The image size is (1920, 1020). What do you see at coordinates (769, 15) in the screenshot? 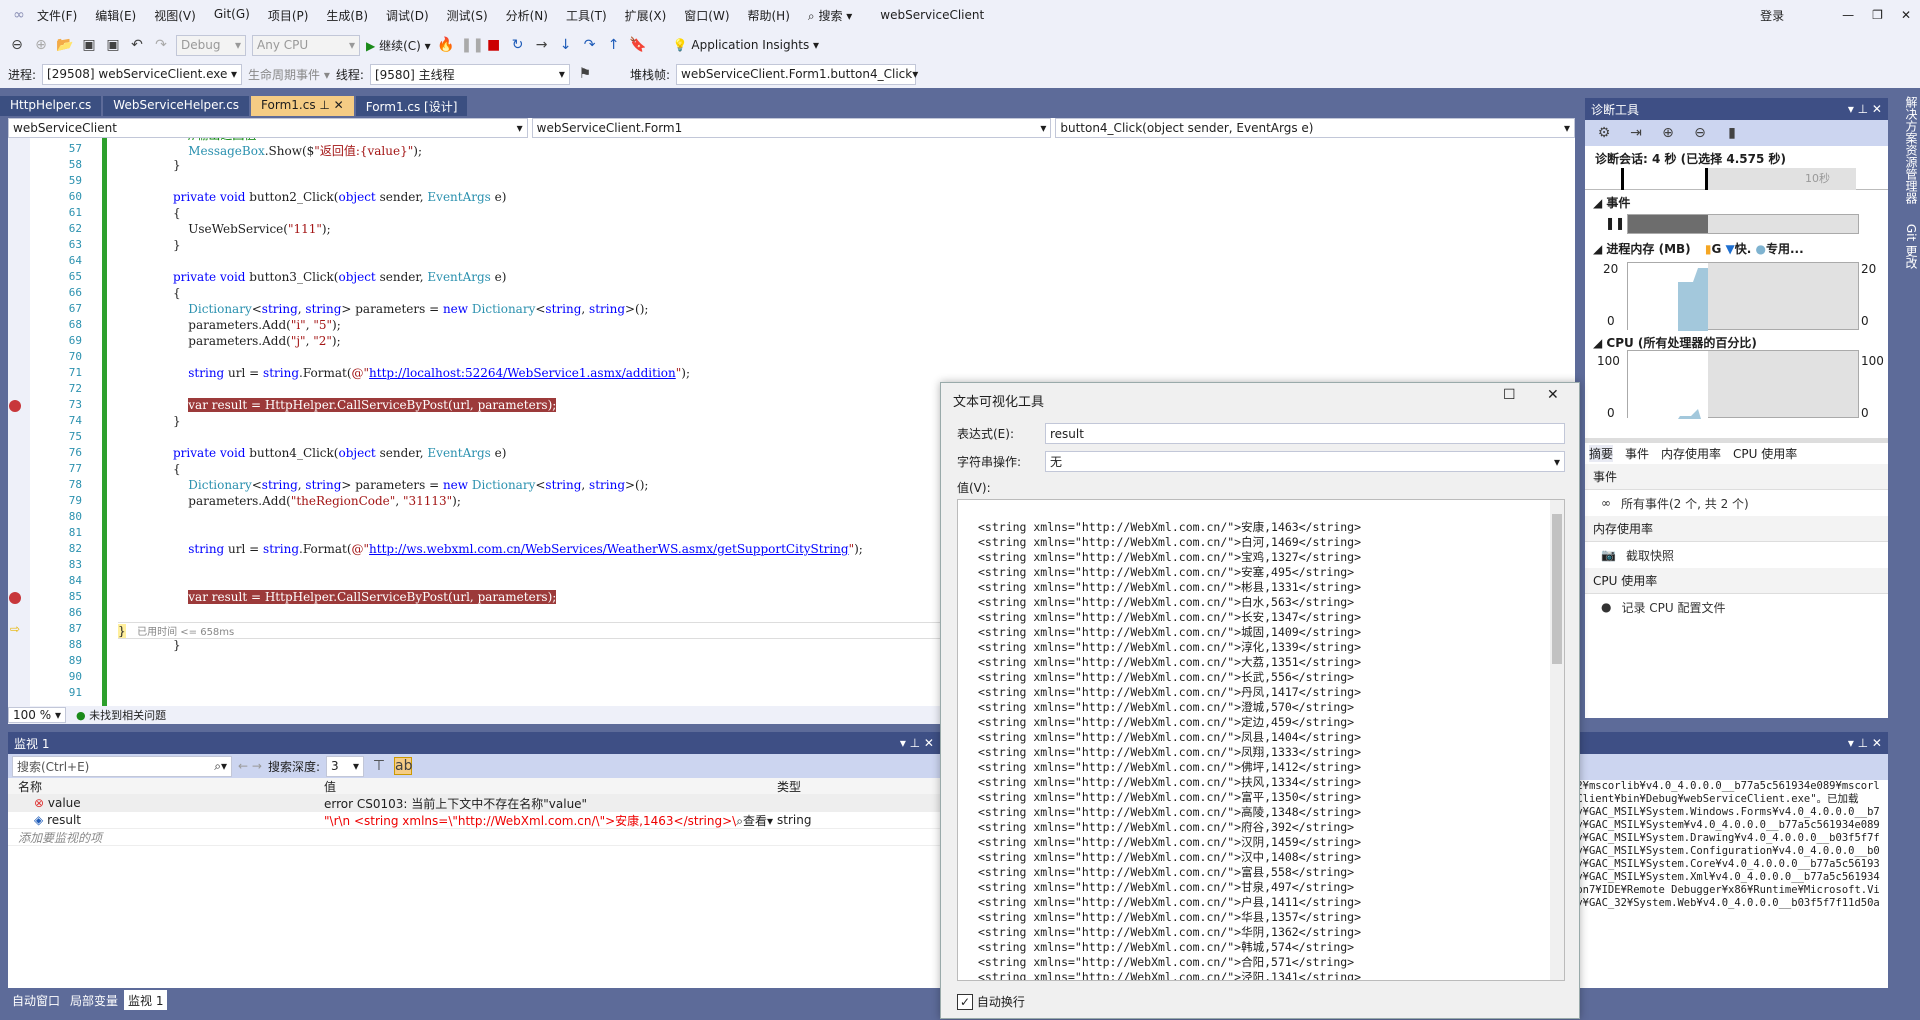
I see `menu-item: 帮助(H)` at bounding box center [769, 15].